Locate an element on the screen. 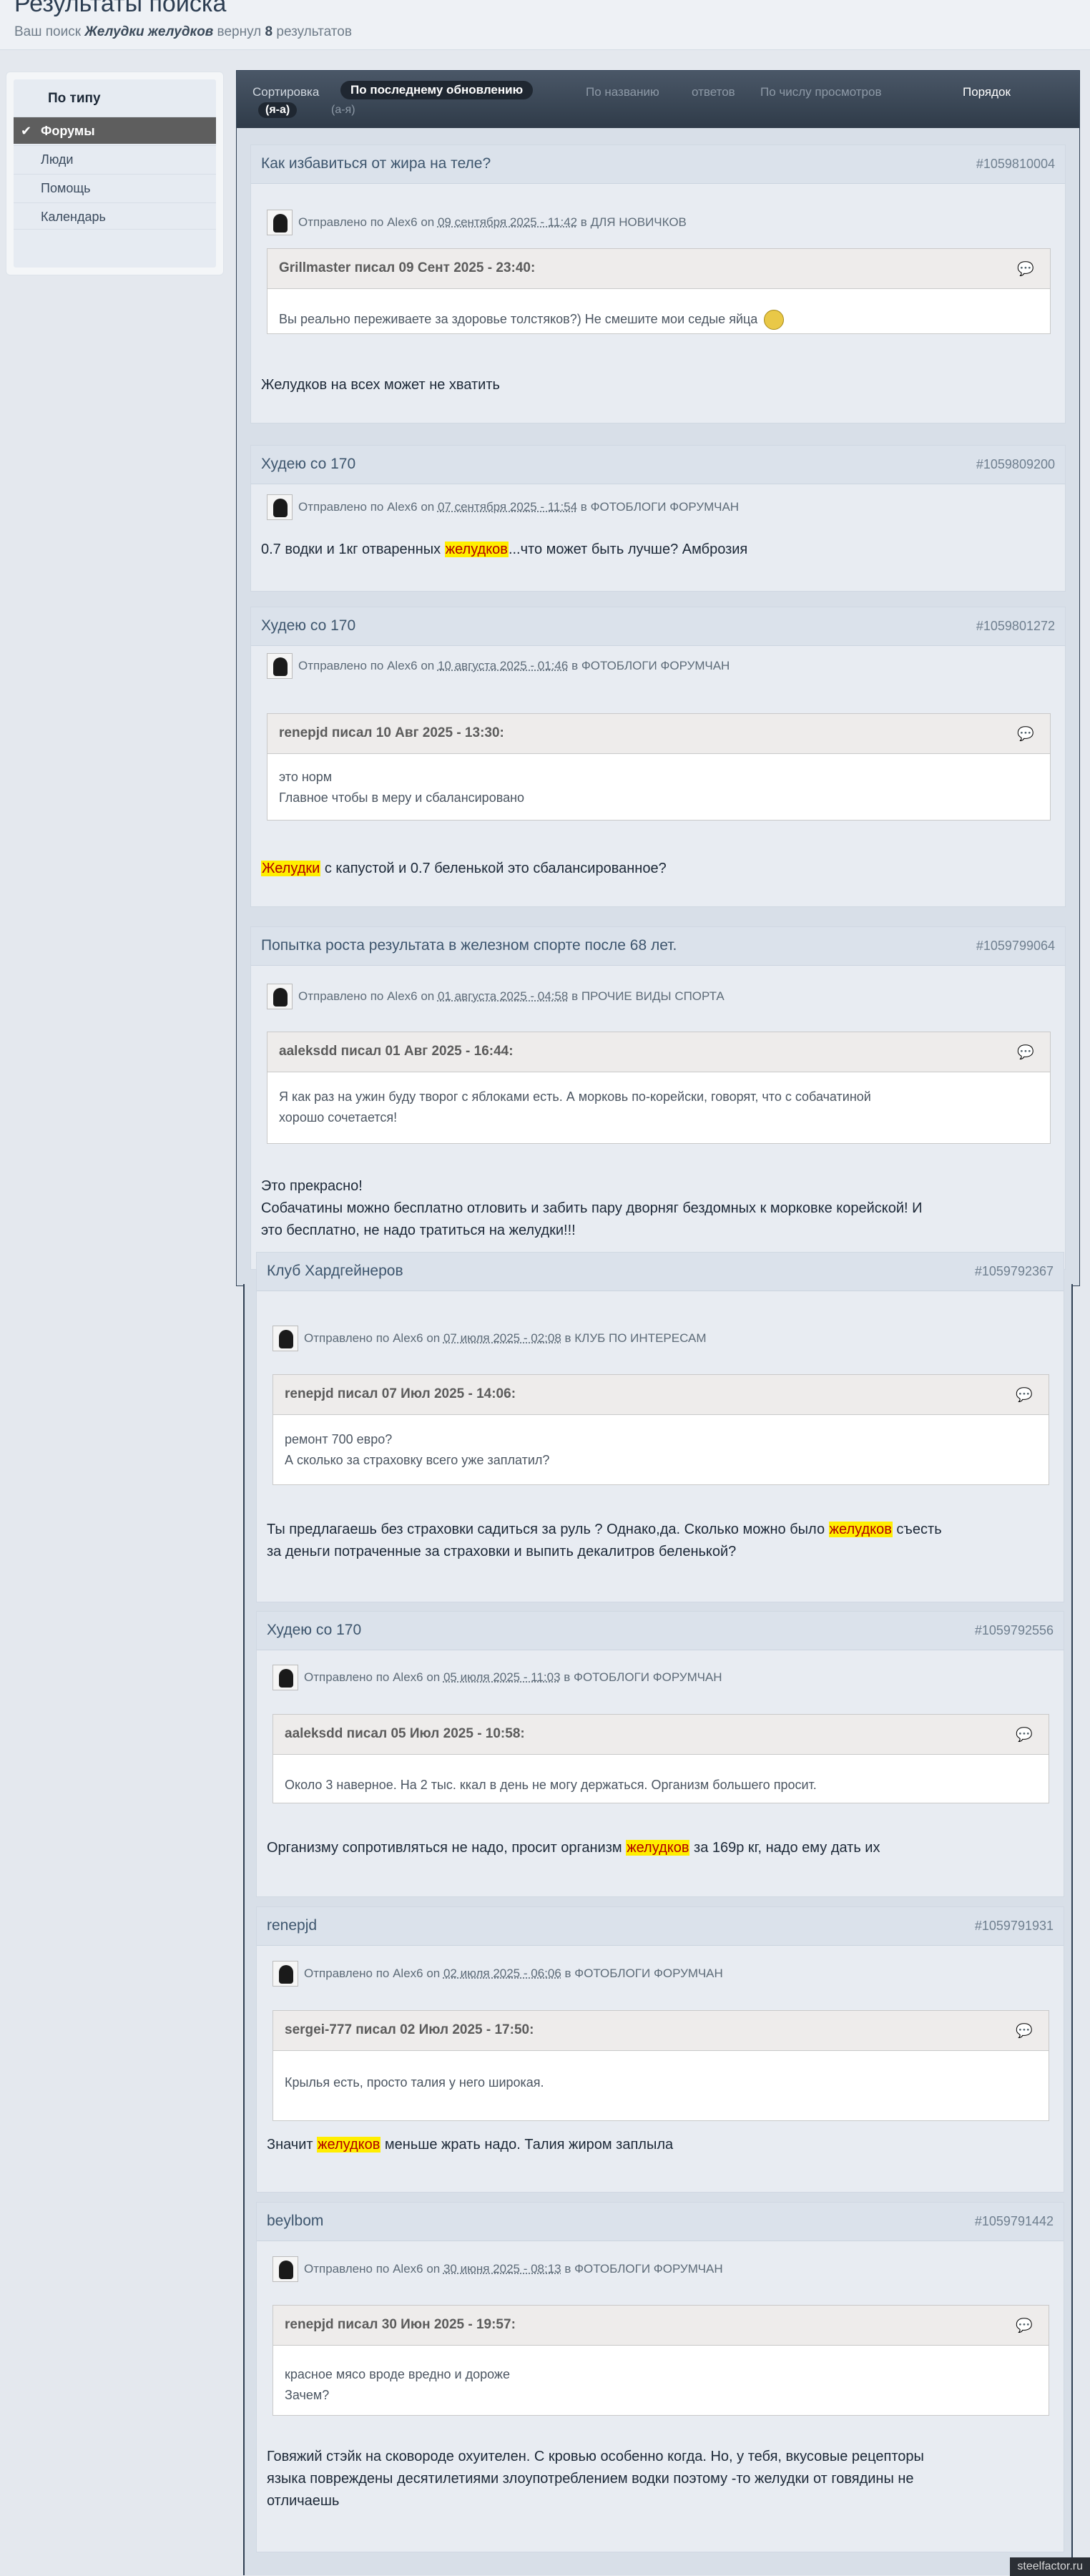 The height and width of the screenshot is (2576, 1090). post-text-line: Это прекрасно! is located at coordinates (312, 1186).